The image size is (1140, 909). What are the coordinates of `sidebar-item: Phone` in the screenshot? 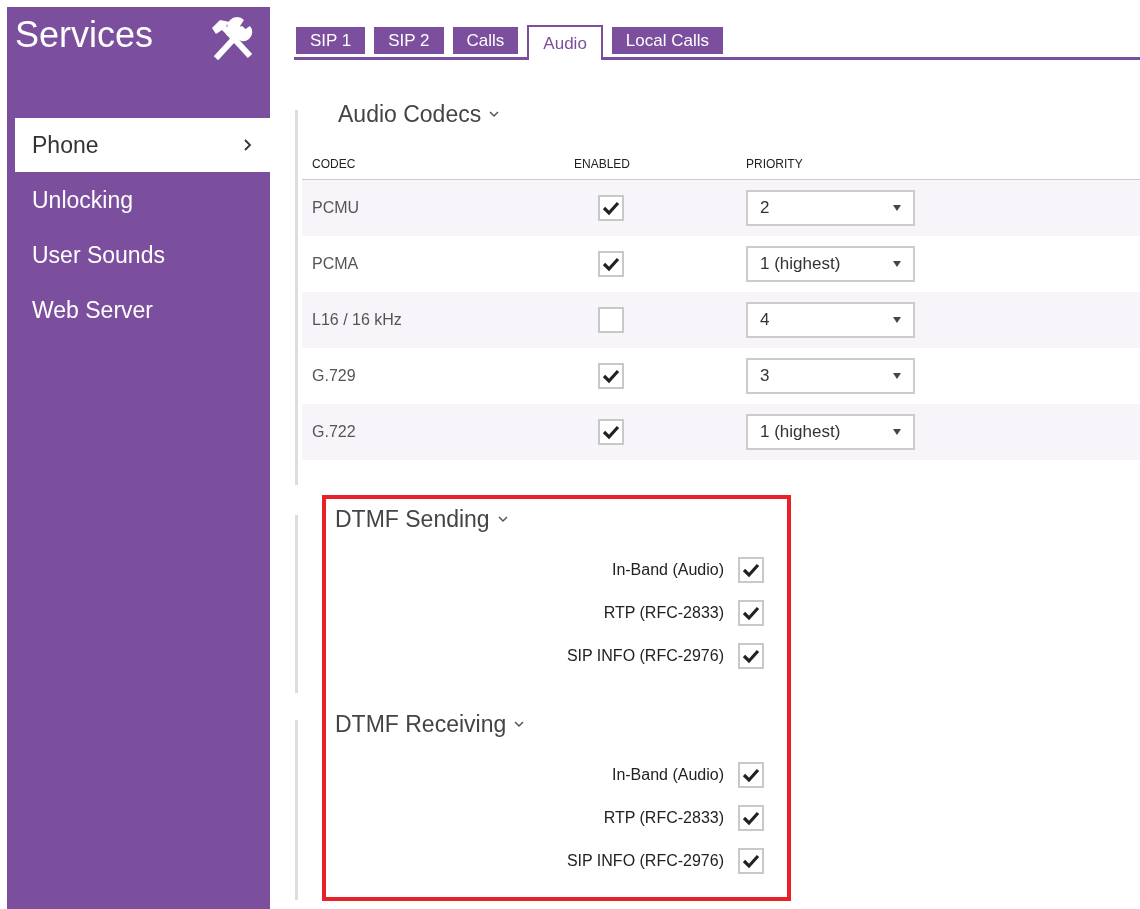 It's located at (142, 145).